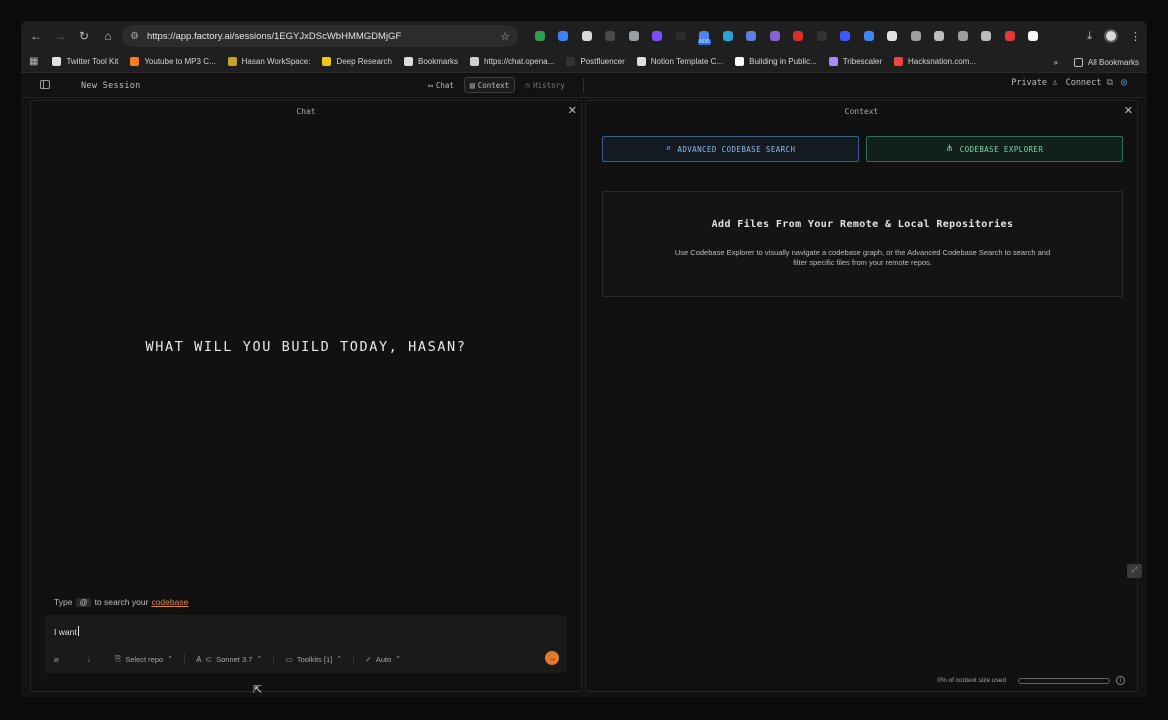 The image size is (1168, 720). I want to click on mouse-cursor-icon: ⇱, so click(258, 690).